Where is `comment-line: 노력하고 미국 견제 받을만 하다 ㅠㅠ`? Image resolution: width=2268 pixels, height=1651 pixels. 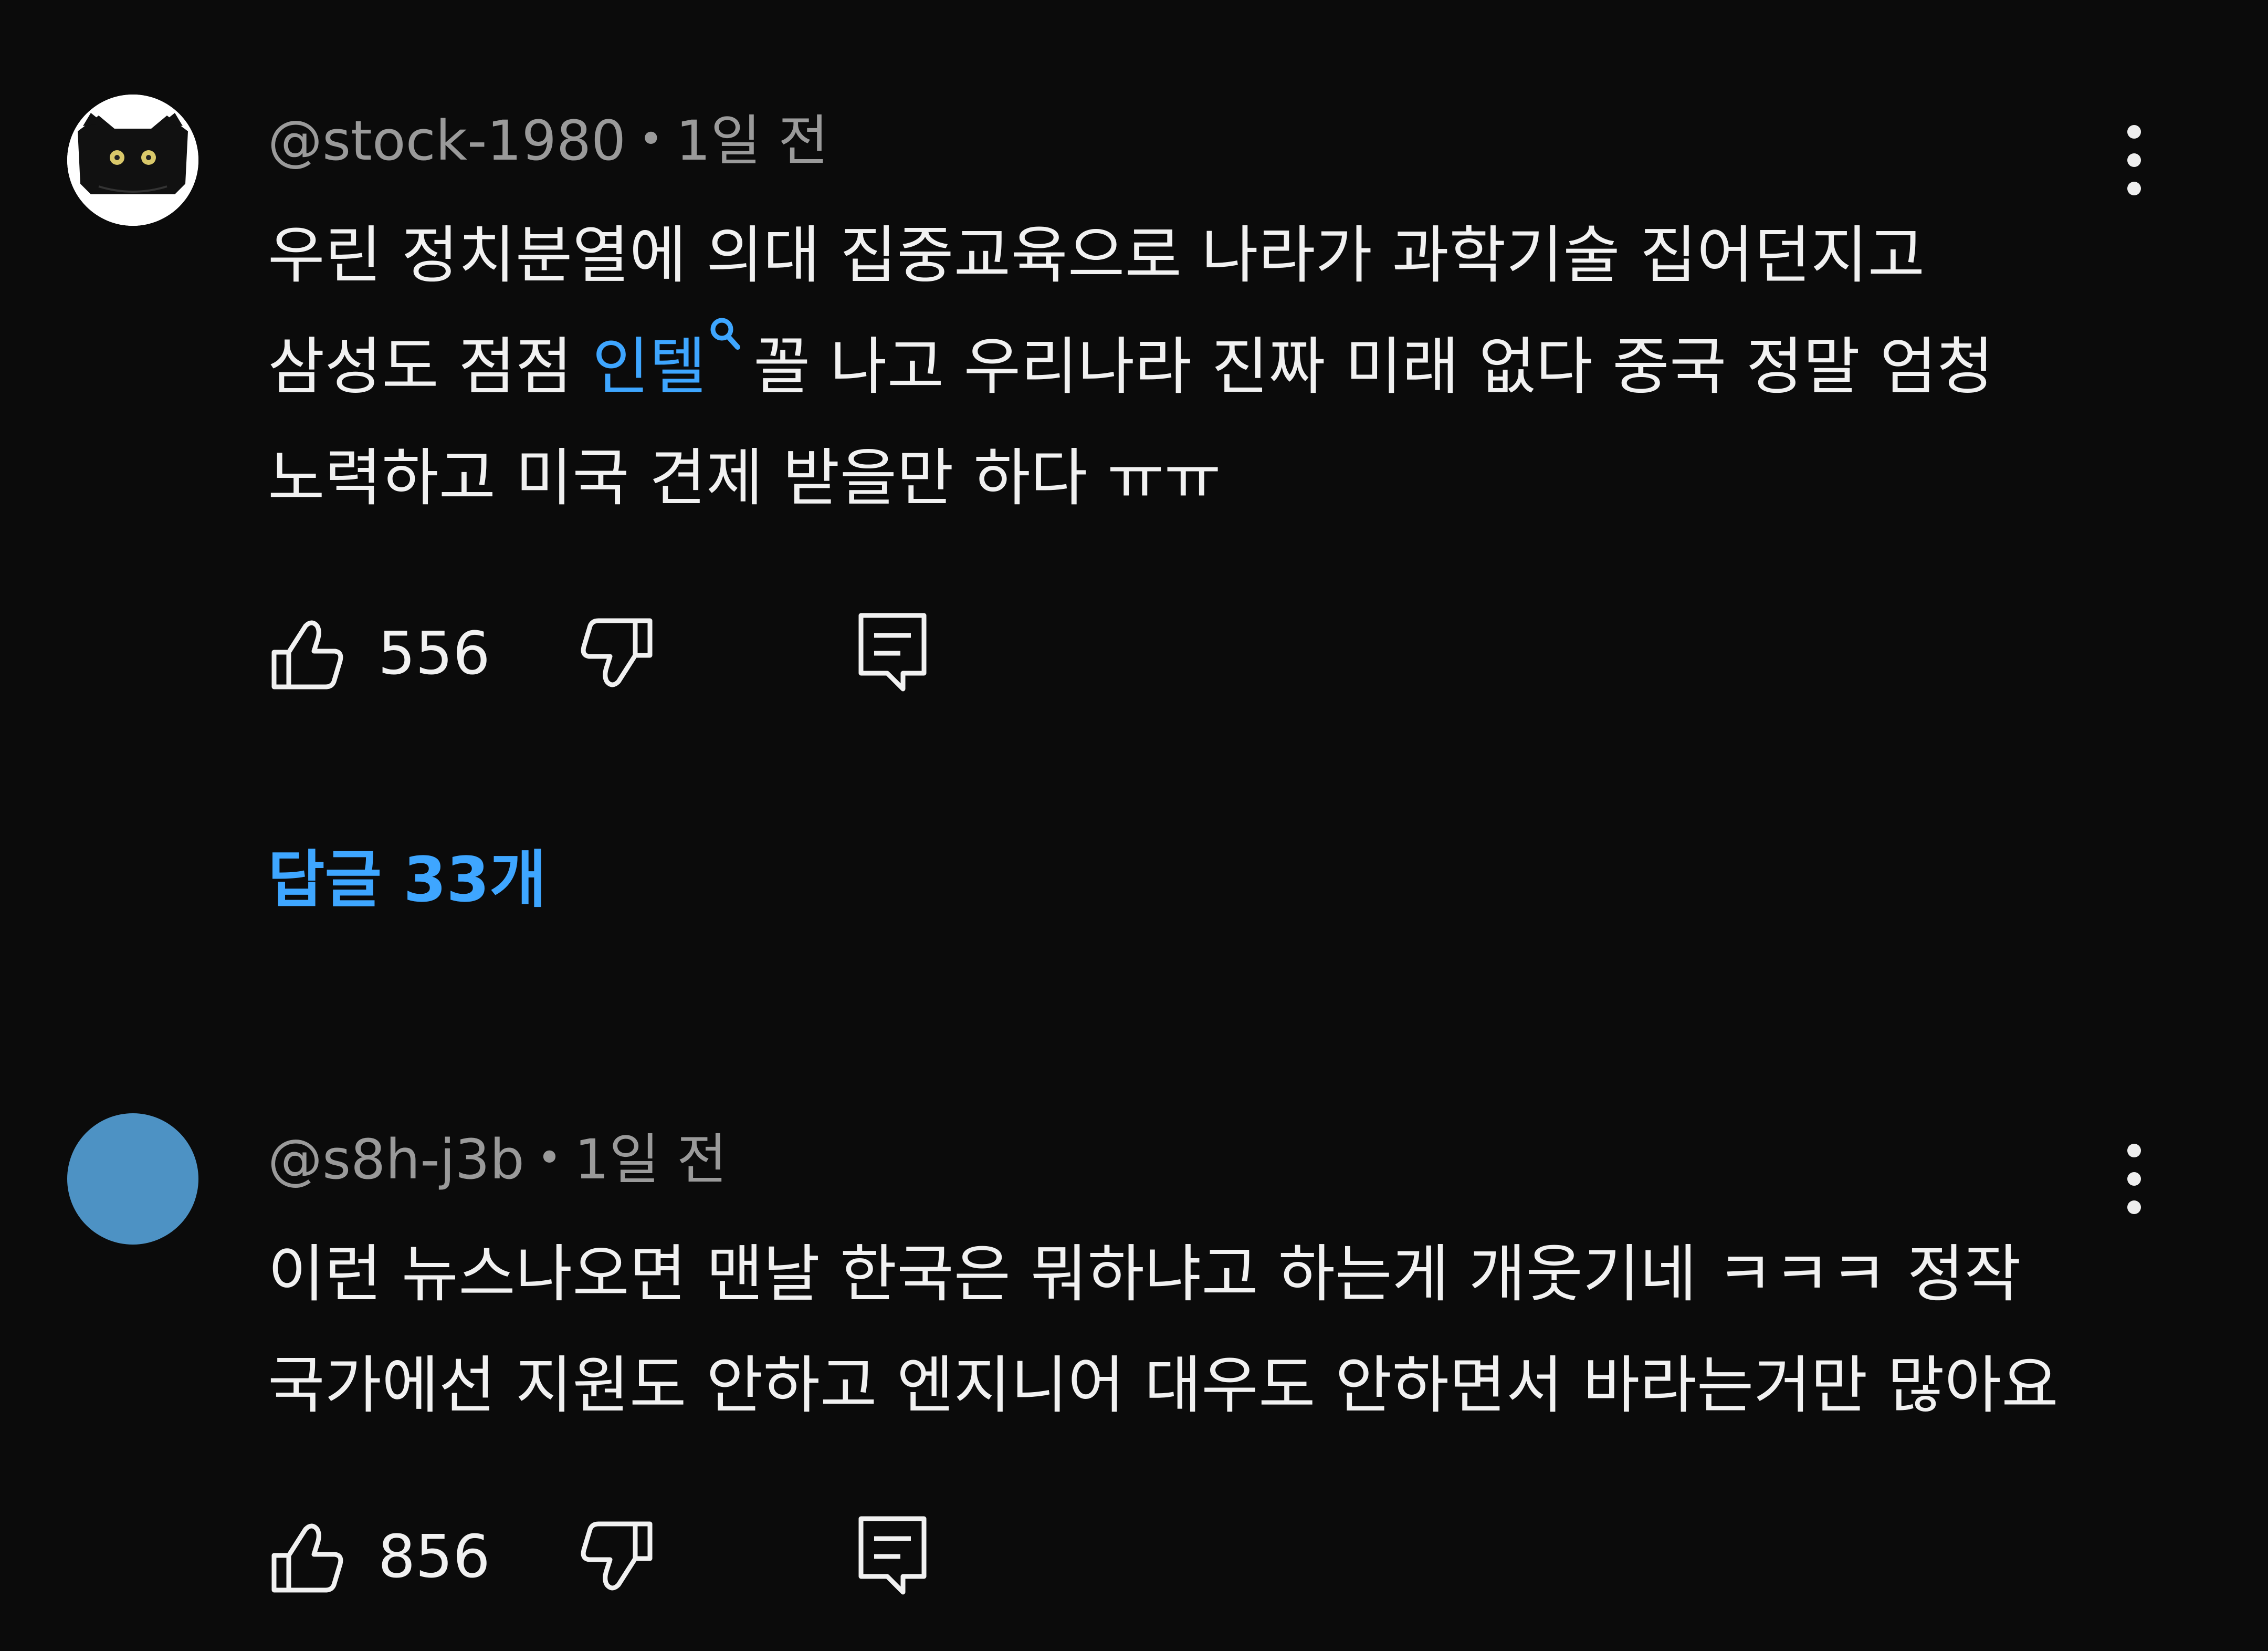
comment-line: 노력하고 미국 견제 받을만 하다 ㅠㅠ is located at coordinates (744, 478).